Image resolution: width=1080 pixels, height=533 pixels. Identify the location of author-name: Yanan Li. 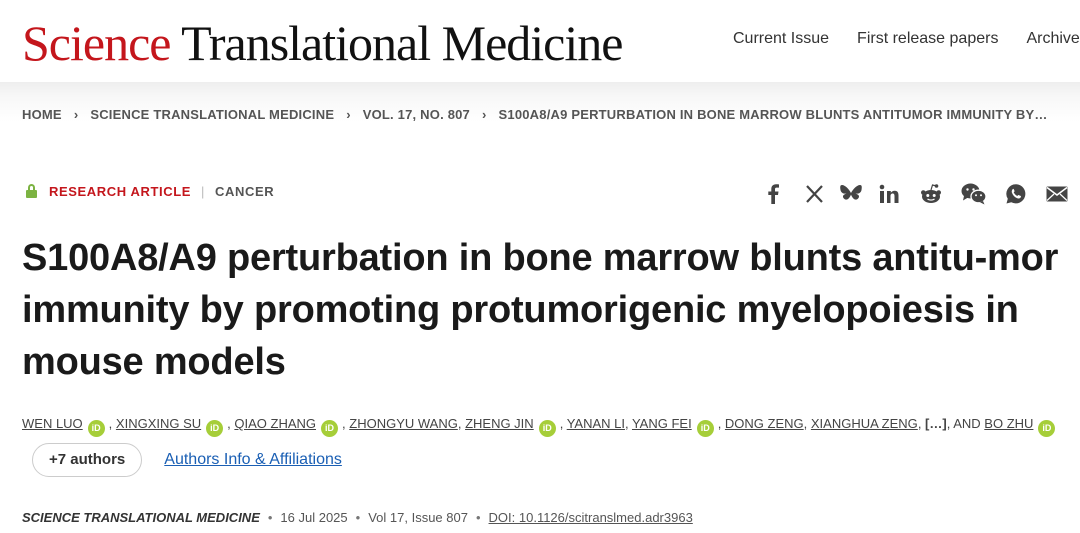
(596, 423).